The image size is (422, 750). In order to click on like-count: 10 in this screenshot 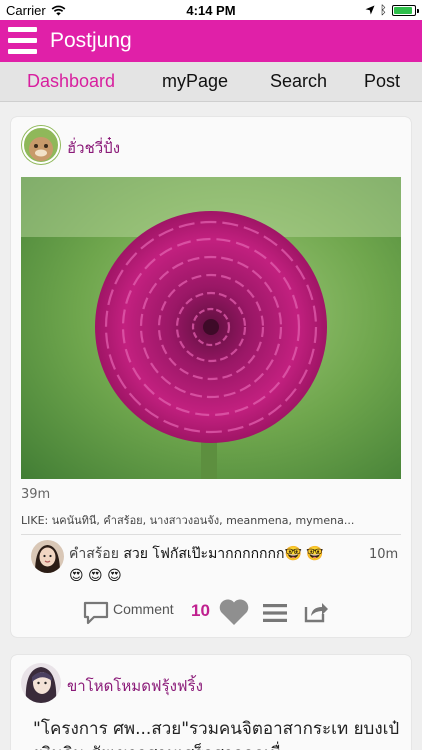, I will do `click(200, 610)`.